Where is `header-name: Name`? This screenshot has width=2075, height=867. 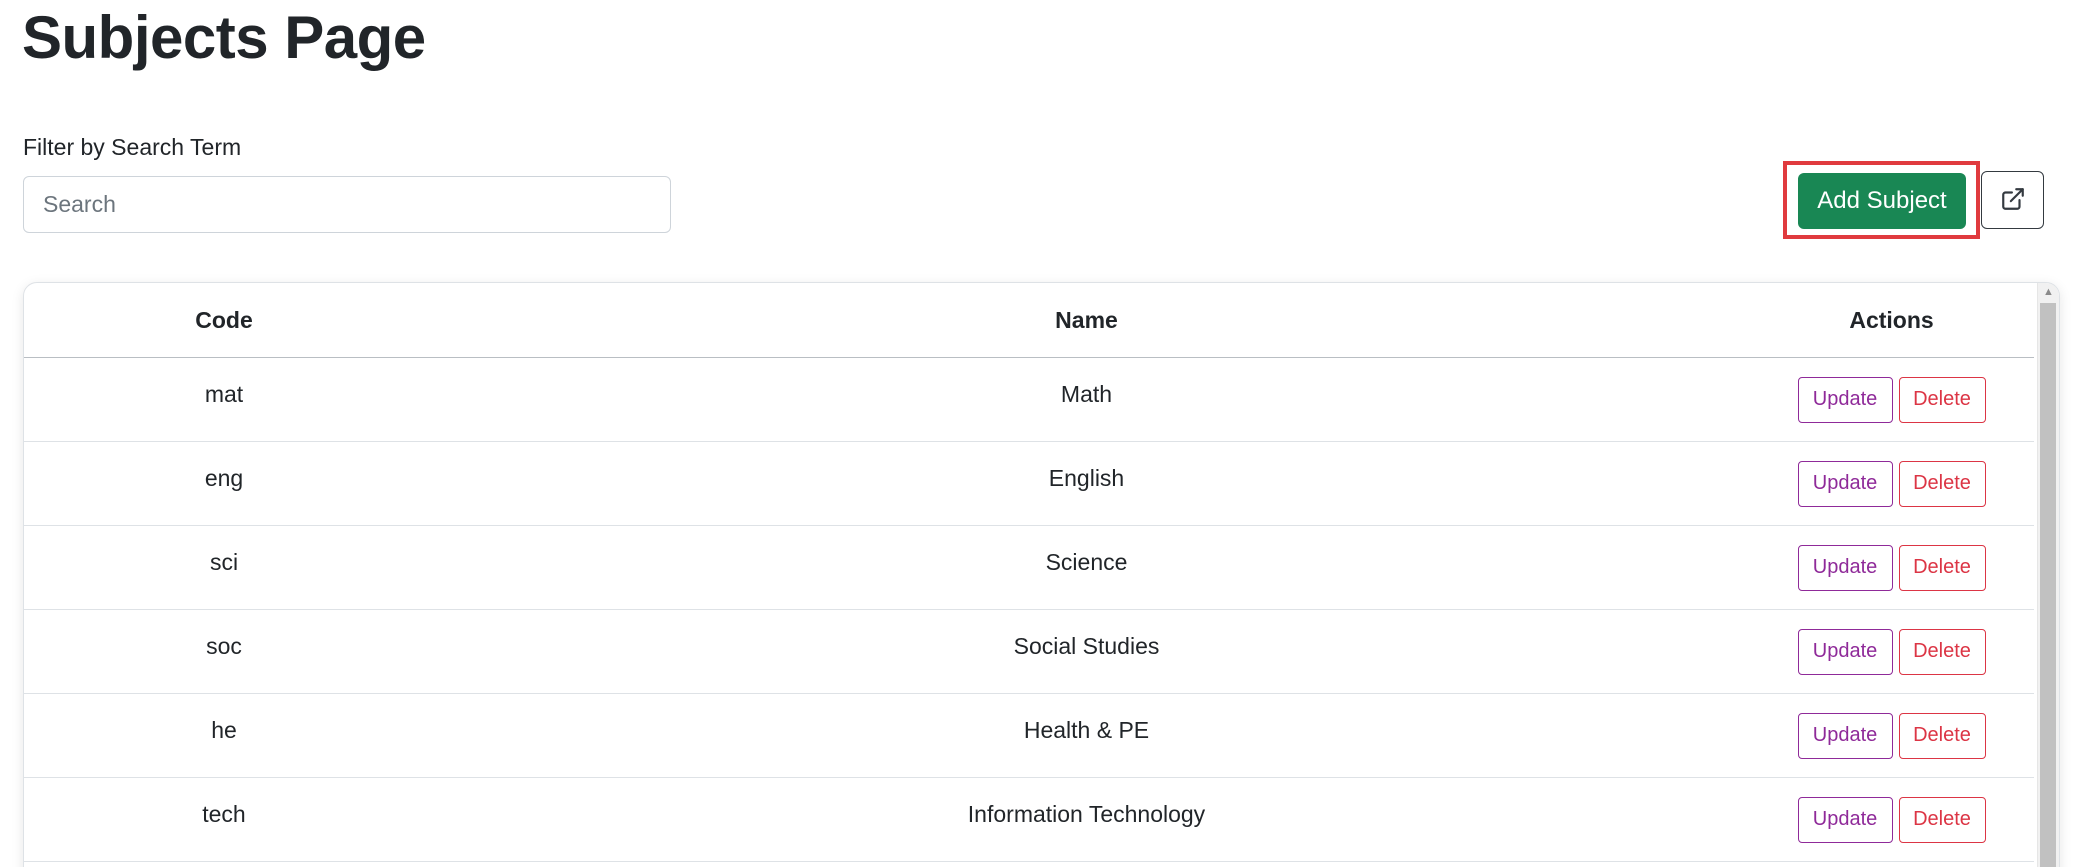
header-name: Name is located at coordinates (1086, 320).